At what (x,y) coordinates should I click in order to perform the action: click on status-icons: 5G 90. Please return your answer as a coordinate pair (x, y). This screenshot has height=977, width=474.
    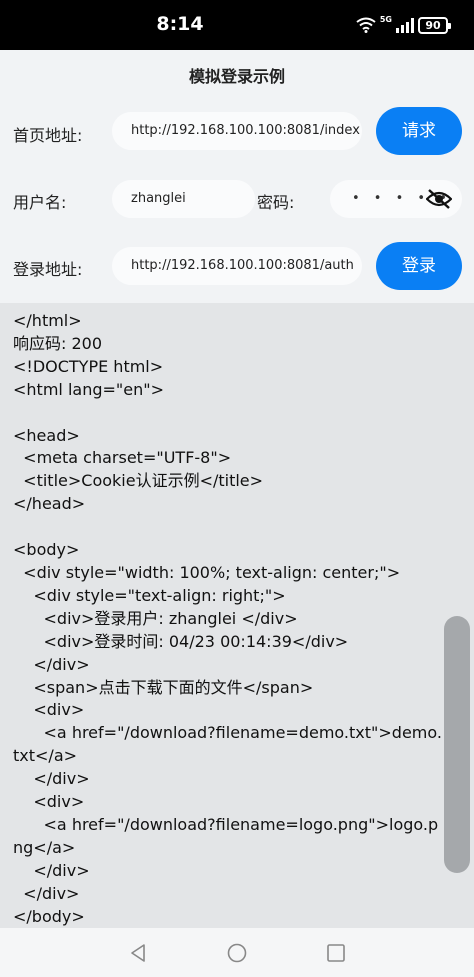
    Looking at the image, I should click on (403, 25).